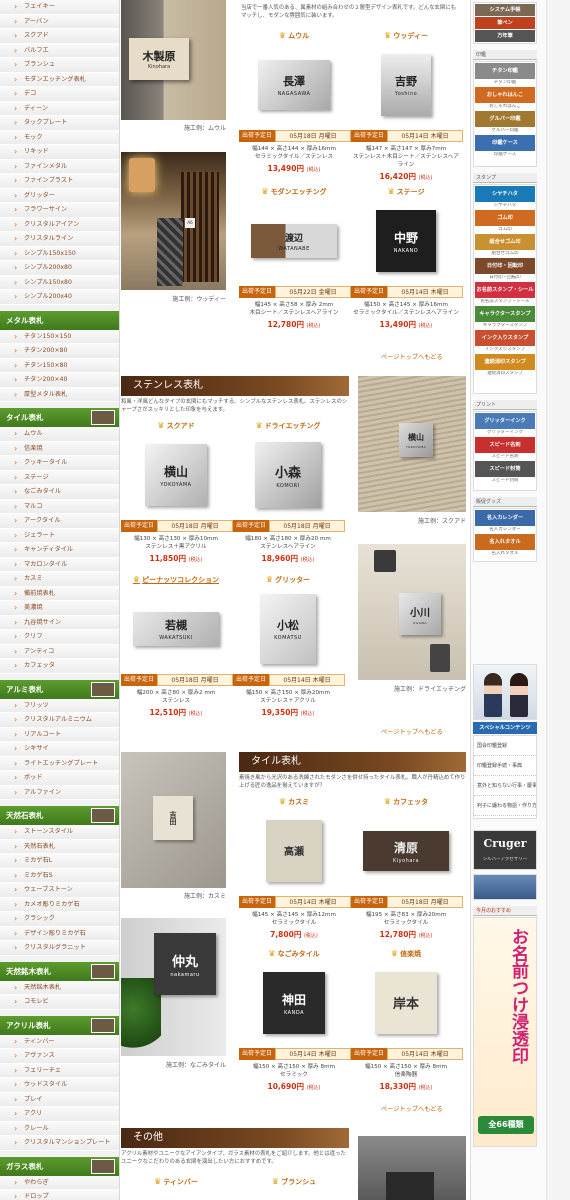 The height and width of the screenshot is (1200, 570). Describe the element at coordinates (59, 1128) in the screenshot. I see `nav-item: クレール` at that location.